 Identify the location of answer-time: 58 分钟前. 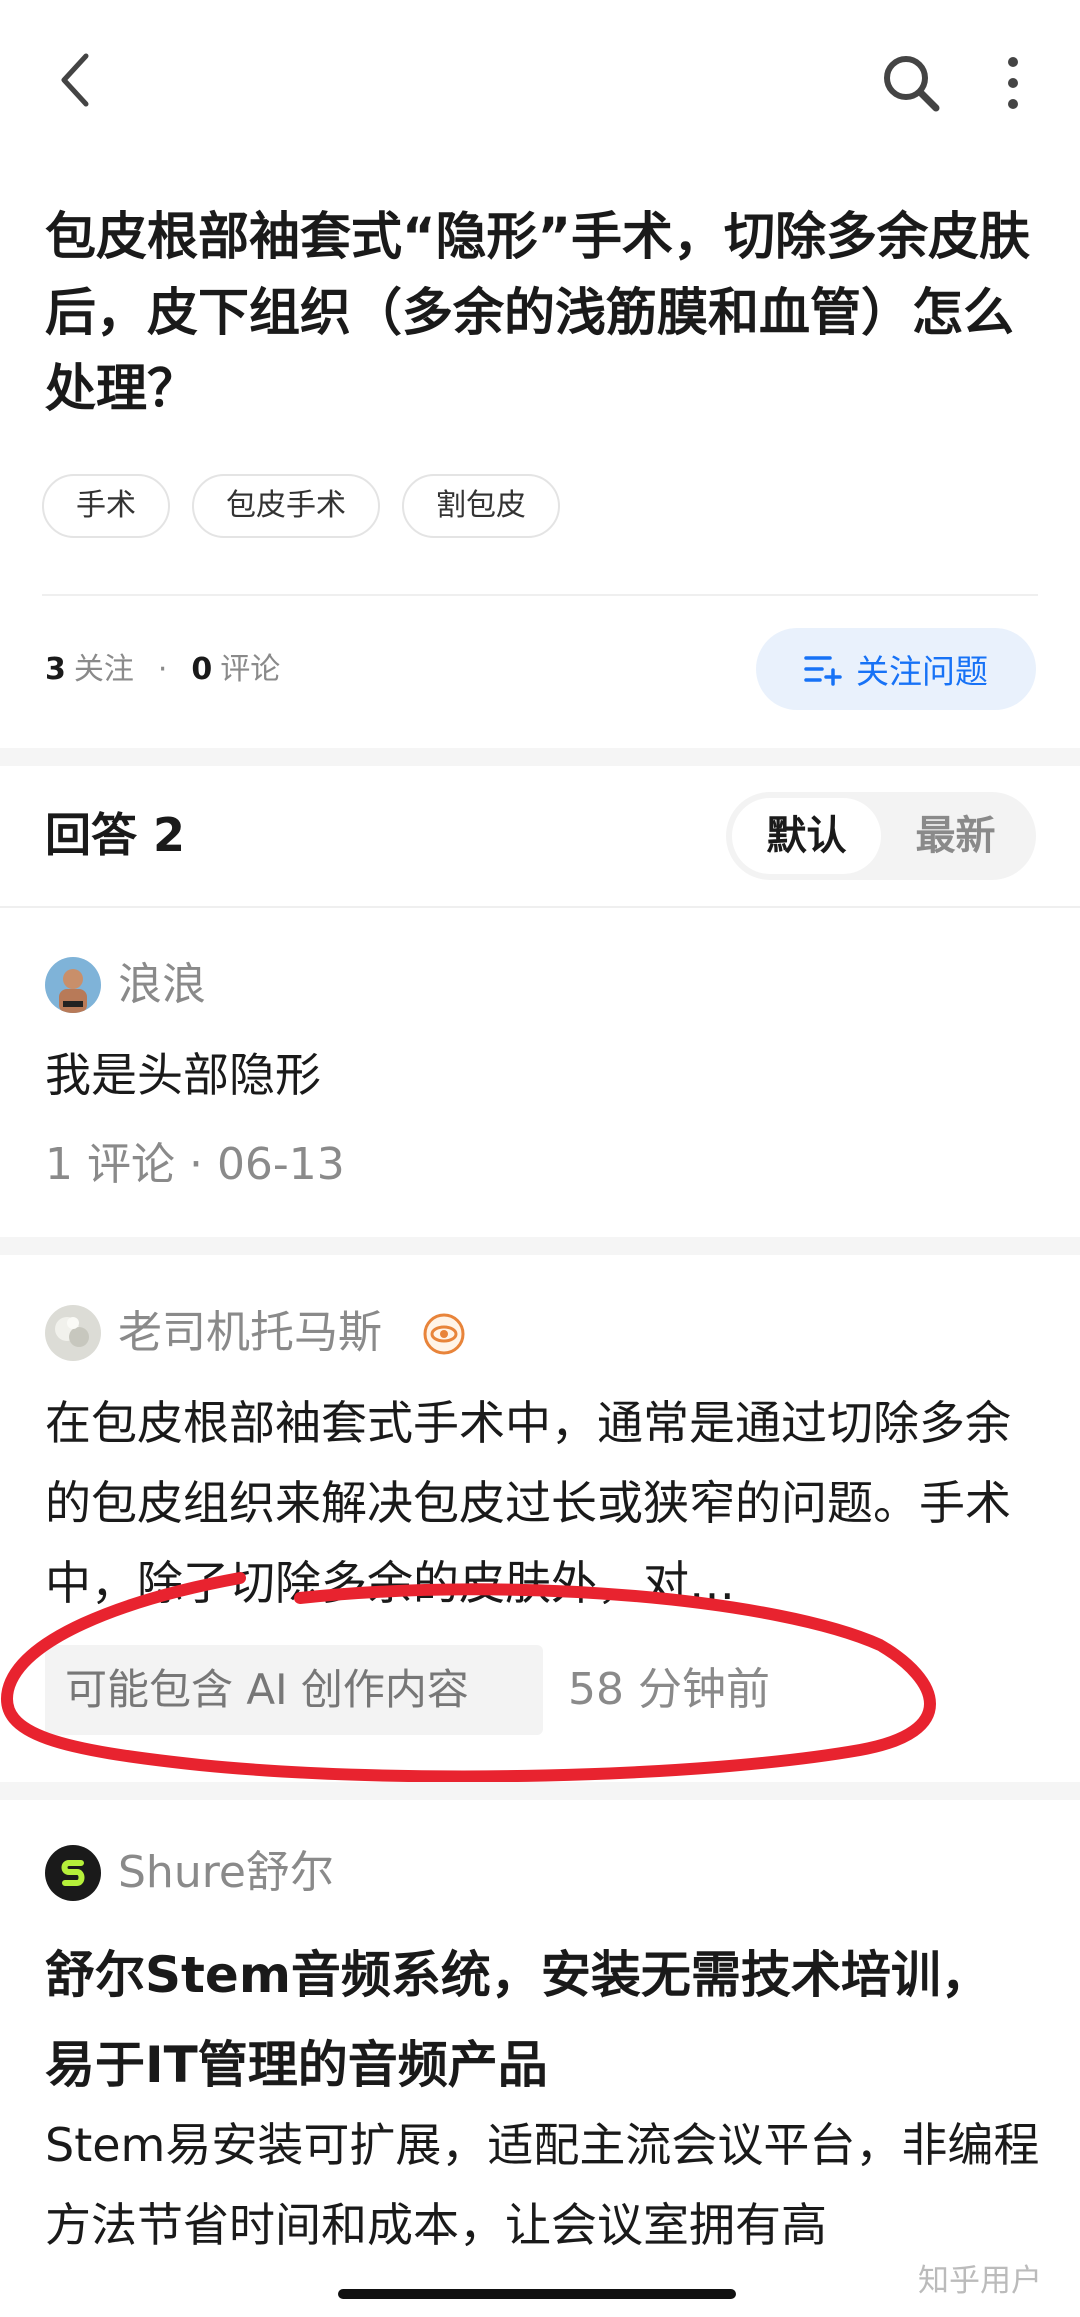
(669, 1689).